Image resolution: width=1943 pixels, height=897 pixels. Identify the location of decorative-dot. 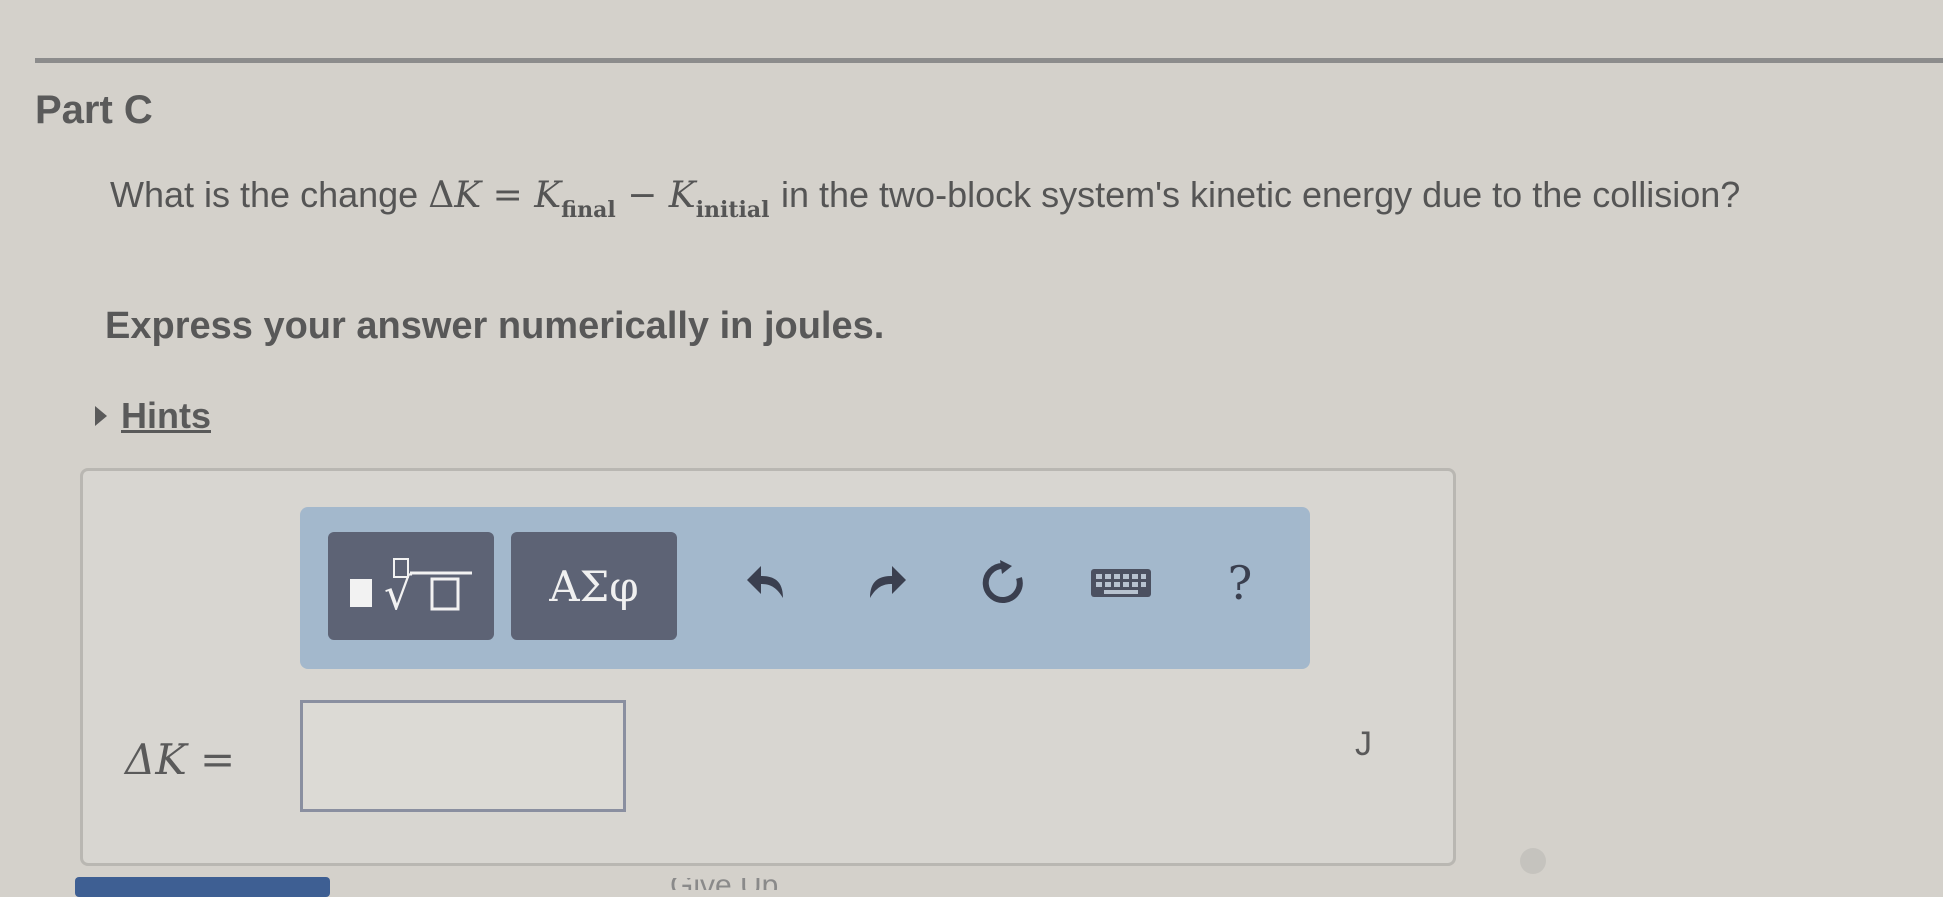
(1533, 861).